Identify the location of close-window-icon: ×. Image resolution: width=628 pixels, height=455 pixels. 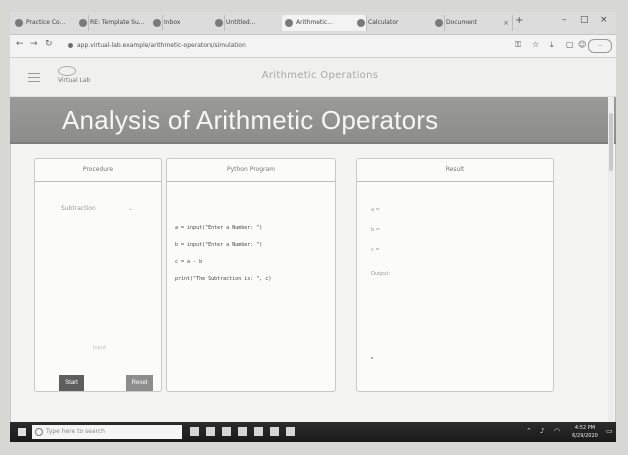
(604, 20).